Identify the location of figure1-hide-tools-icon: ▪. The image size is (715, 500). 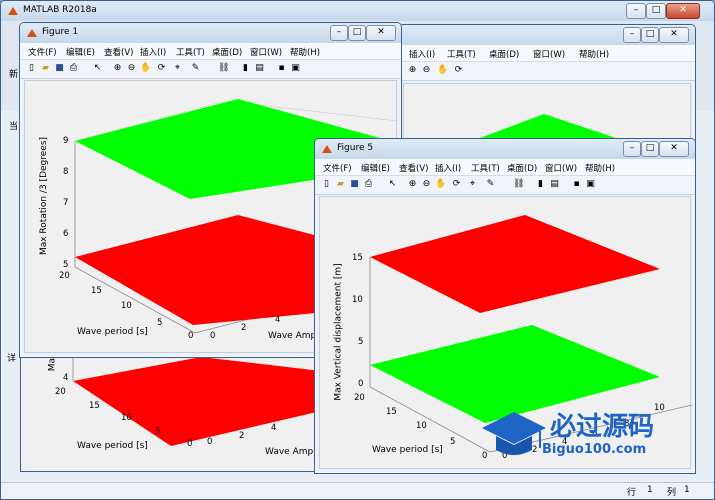
(281, 68).